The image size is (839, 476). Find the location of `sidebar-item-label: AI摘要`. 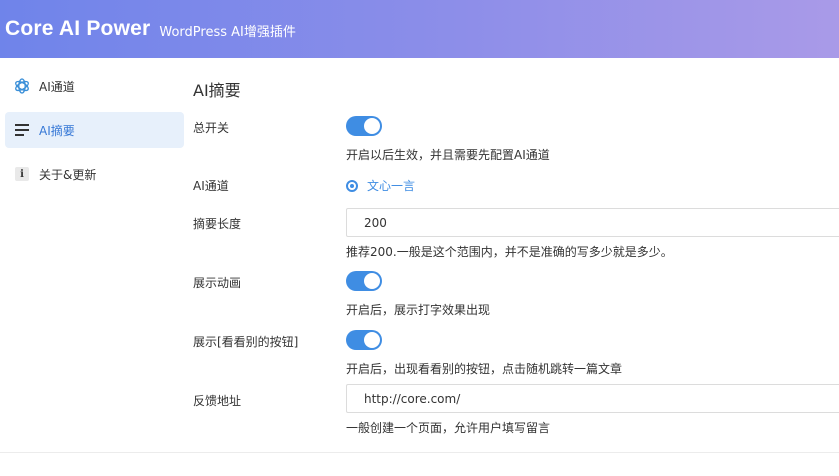

sidebar-item-label: AI摘要 is located at coordinates (57, 130).